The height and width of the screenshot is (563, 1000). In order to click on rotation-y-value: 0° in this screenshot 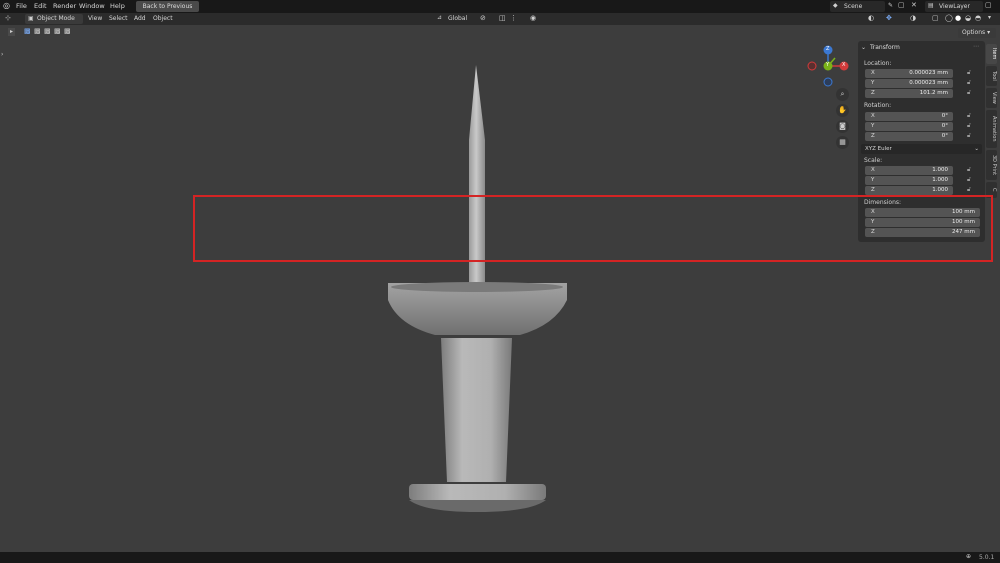, I will do `click(944, 126)`.